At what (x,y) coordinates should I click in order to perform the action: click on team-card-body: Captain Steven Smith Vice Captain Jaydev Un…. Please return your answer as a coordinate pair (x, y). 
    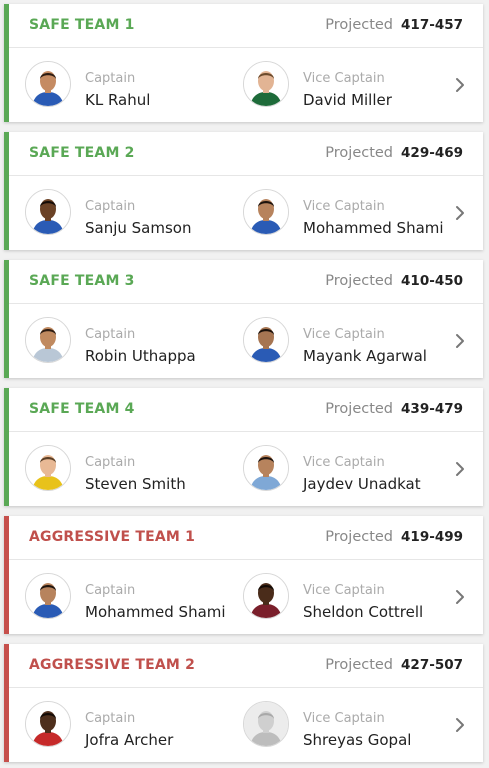
    Looking at the image, I should click on (246, 469).